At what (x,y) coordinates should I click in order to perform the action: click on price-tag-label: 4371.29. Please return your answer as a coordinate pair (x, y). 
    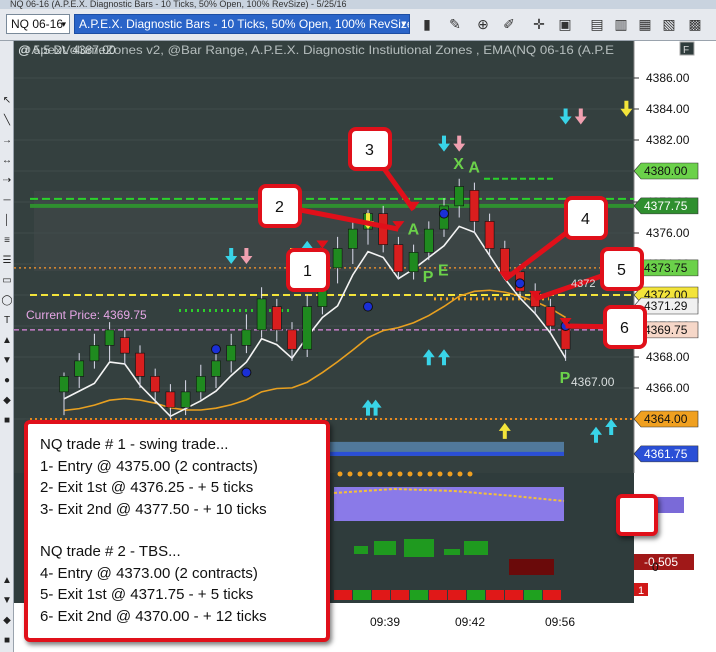
    Looking at the image, I should click on (666, 306).